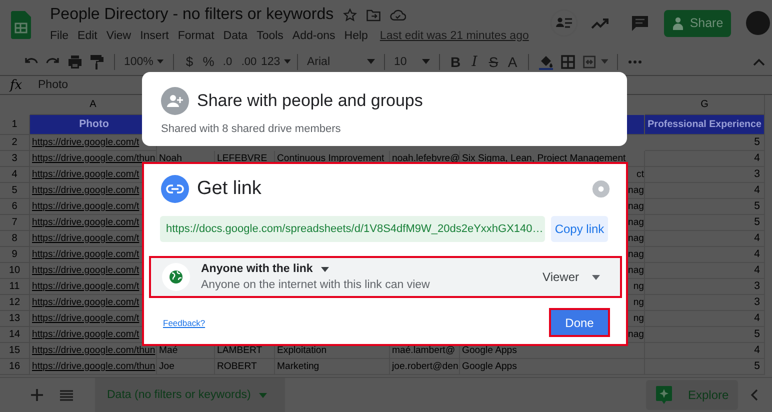  I want to click on fill-color-icon, so click(546, 62).